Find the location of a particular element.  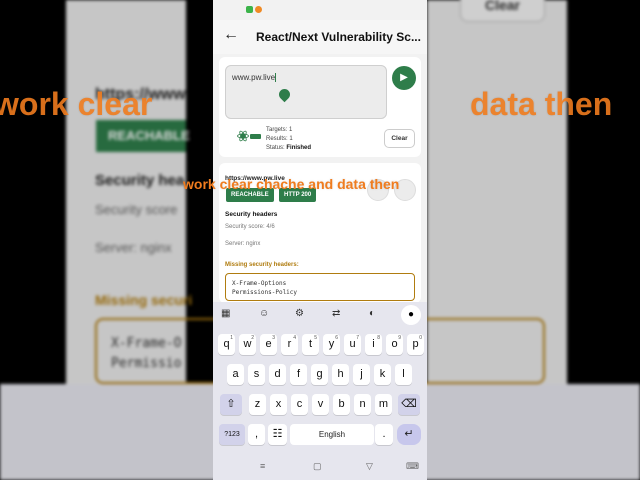

missing-headers-box: X-Frame-Options Permissions-Policy is located at coordinates (320, 287).